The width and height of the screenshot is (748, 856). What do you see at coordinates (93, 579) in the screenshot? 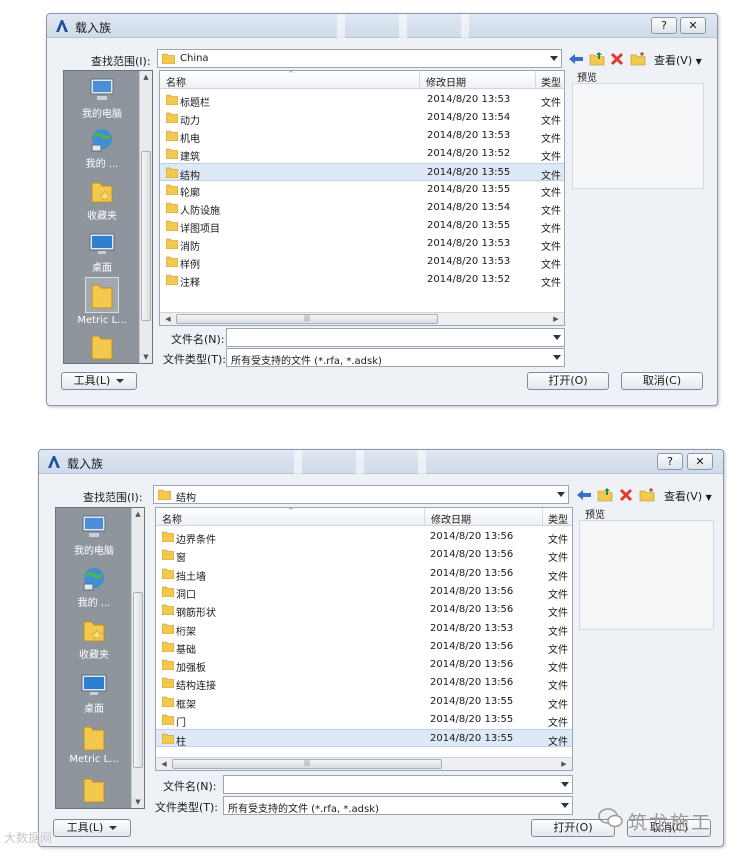
I see `network-icon` at bounding box center [93, 579].